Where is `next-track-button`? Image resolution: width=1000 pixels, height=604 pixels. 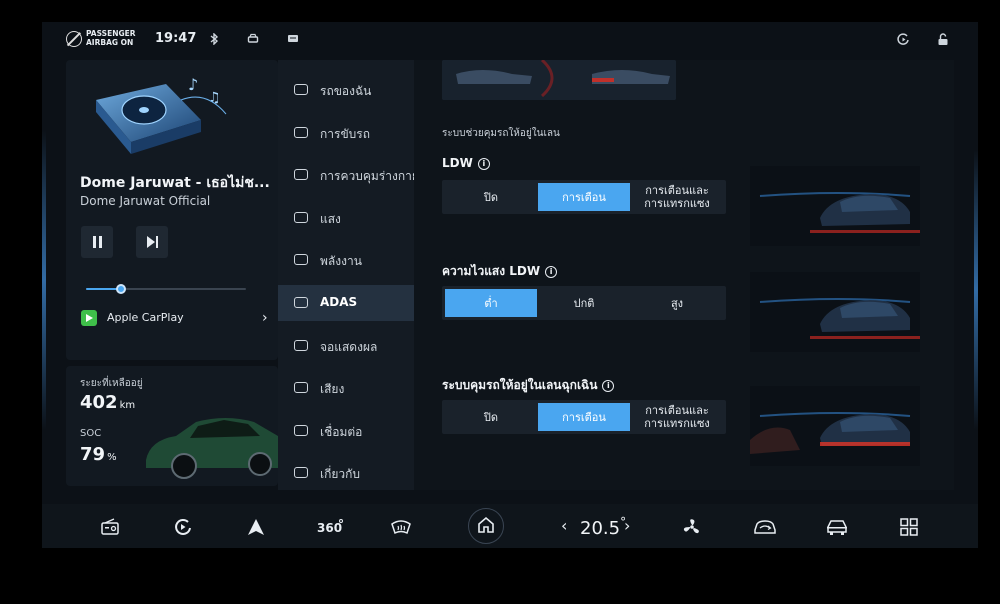 next-track-button is located at coordinates (152, 242).